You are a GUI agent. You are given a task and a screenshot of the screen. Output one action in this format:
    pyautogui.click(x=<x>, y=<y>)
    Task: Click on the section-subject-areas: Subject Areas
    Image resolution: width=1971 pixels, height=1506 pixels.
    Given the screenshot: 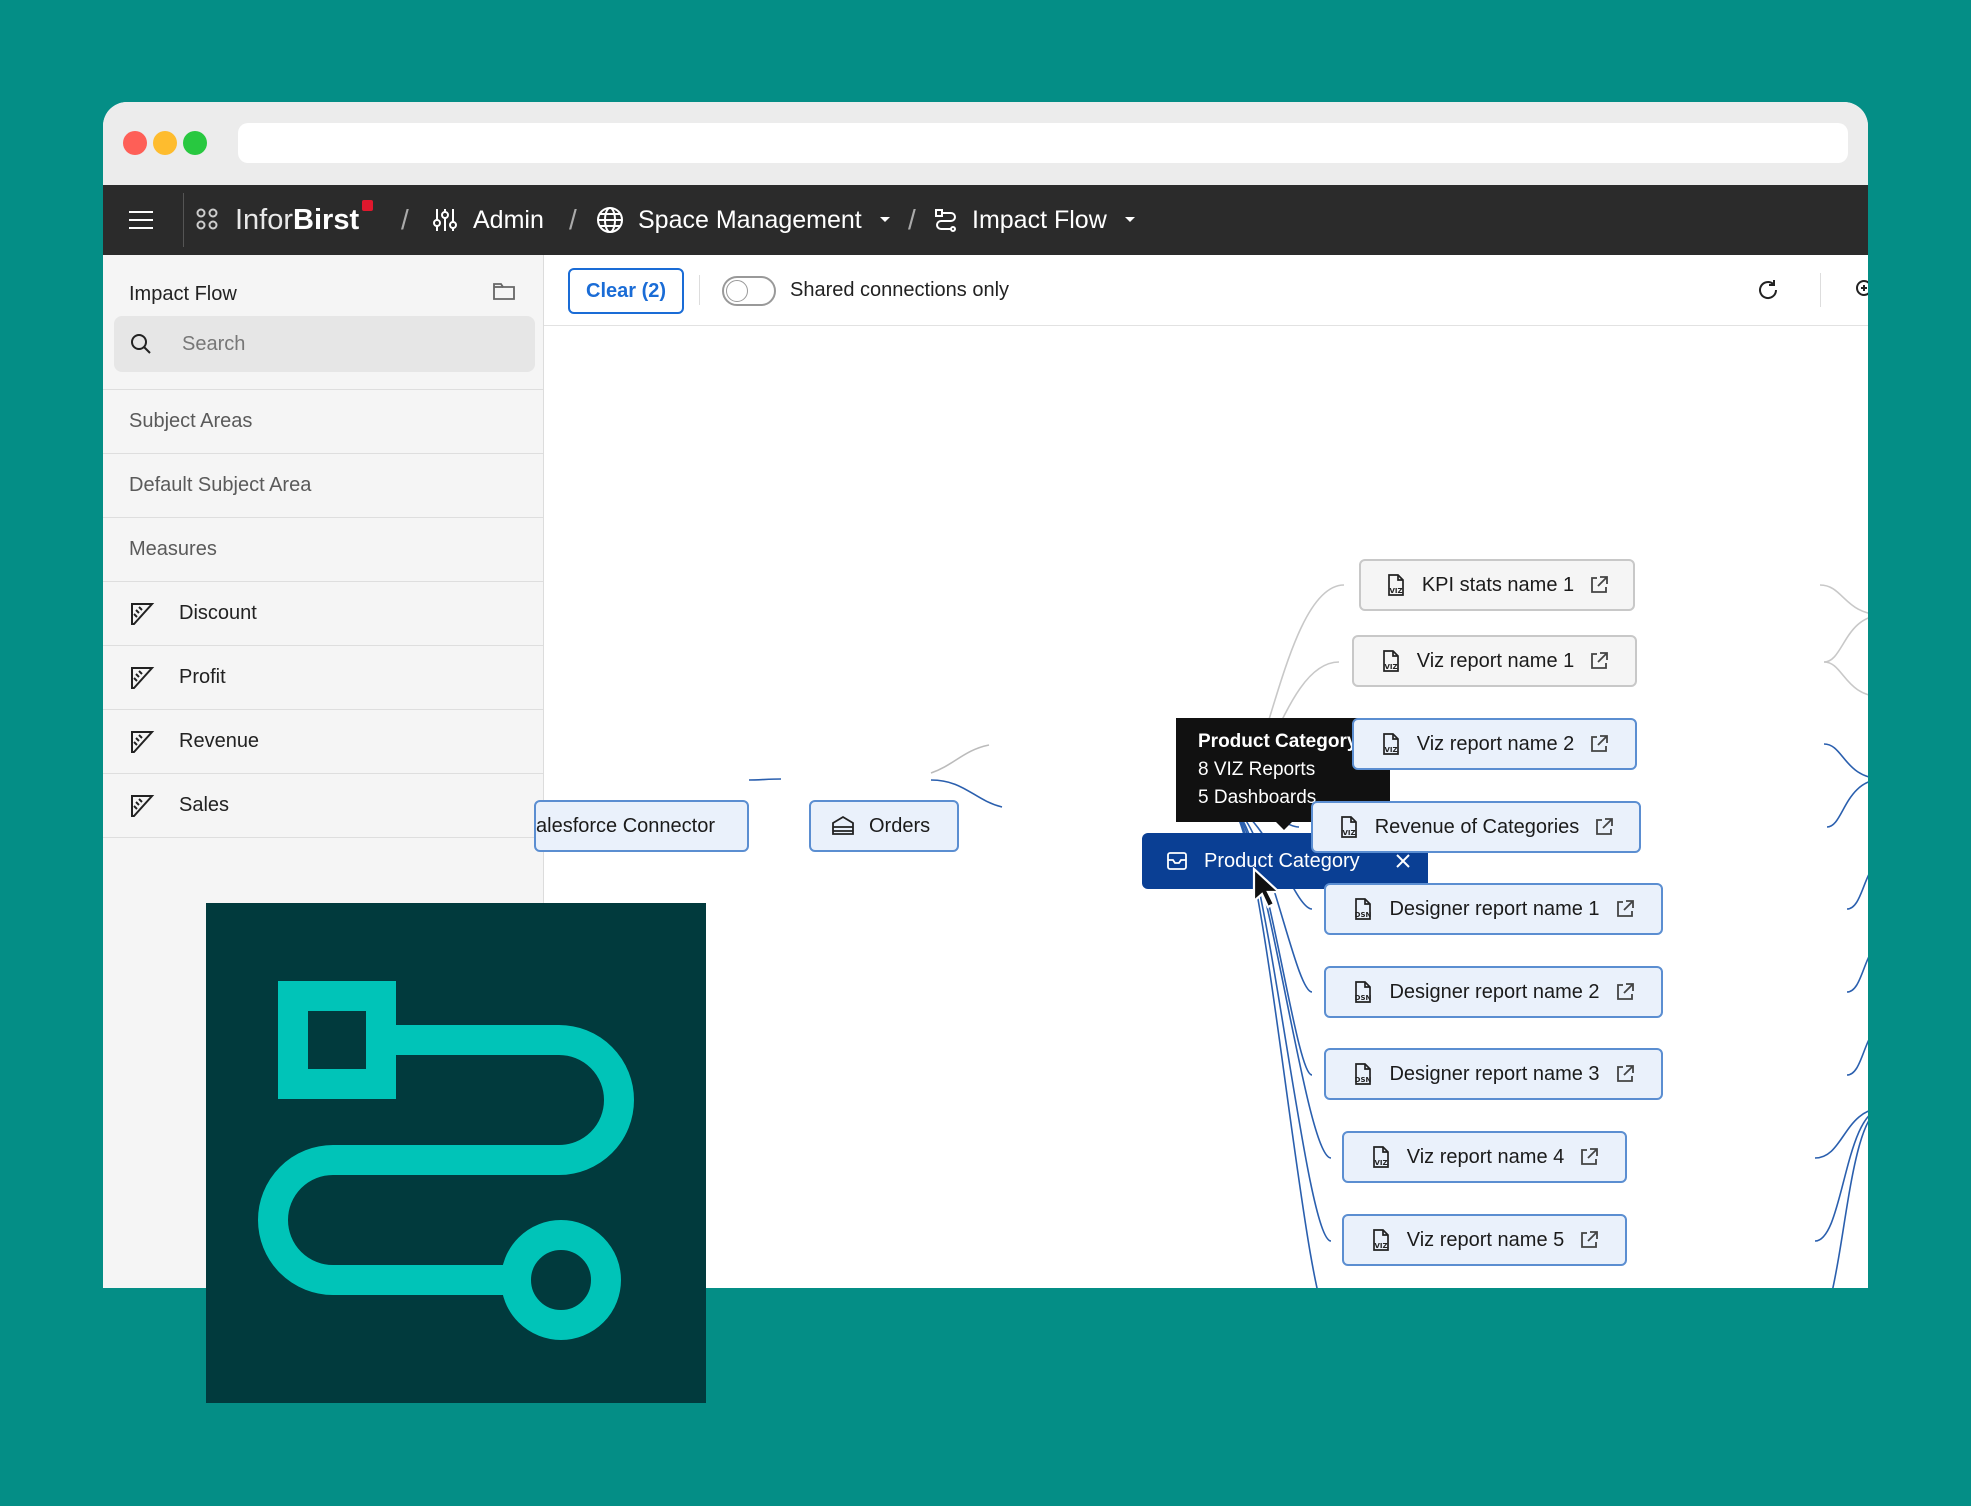 What is the action you would take?
    pyautogui.click(x=323, y=422)
    